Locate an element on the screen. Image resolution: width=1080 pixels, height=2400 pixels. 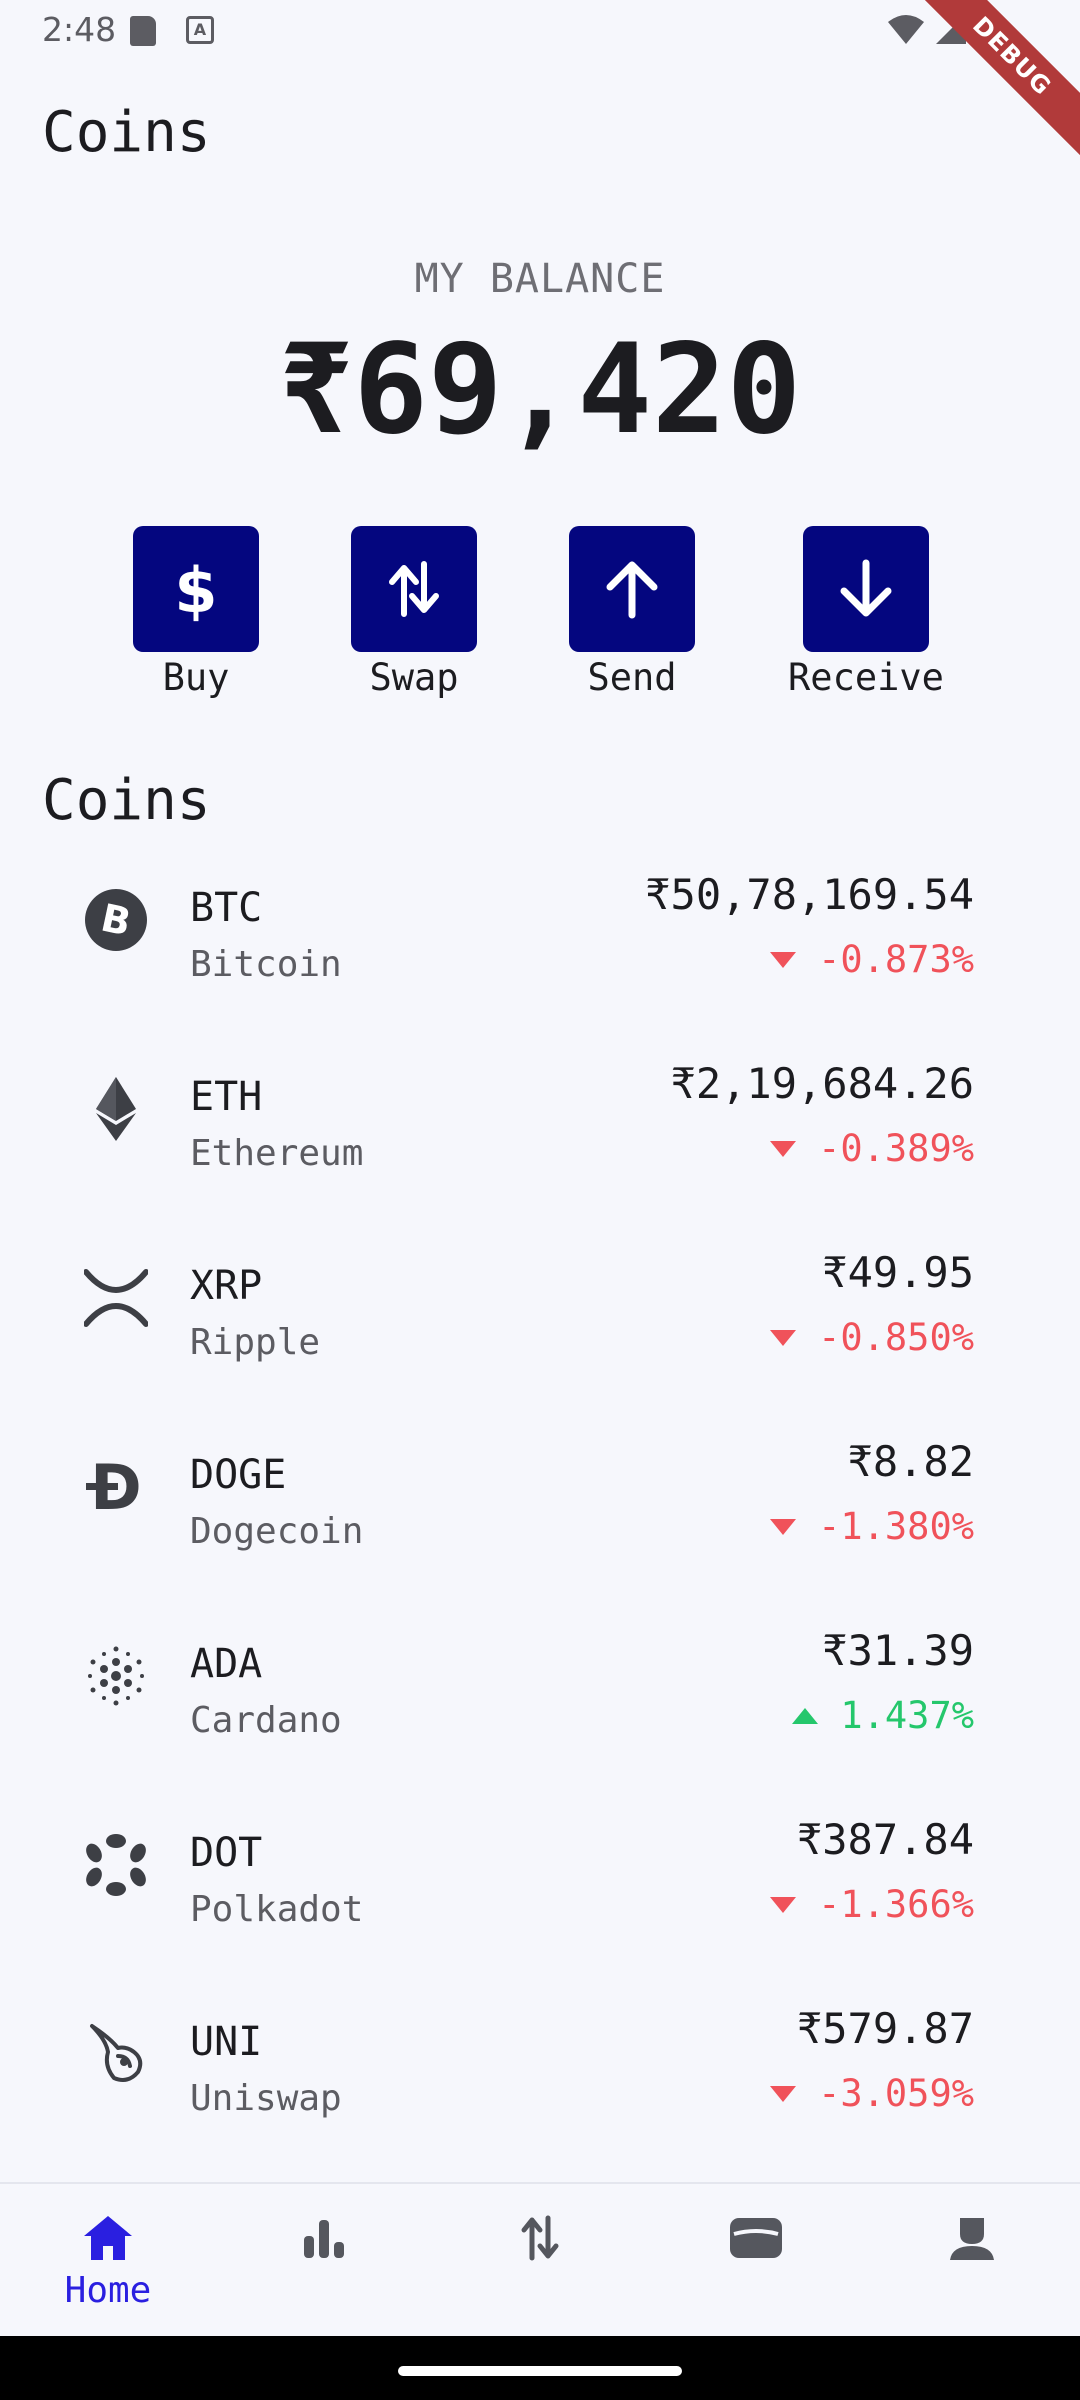
status-time: 2:48 is located at coordinates (79, 29).